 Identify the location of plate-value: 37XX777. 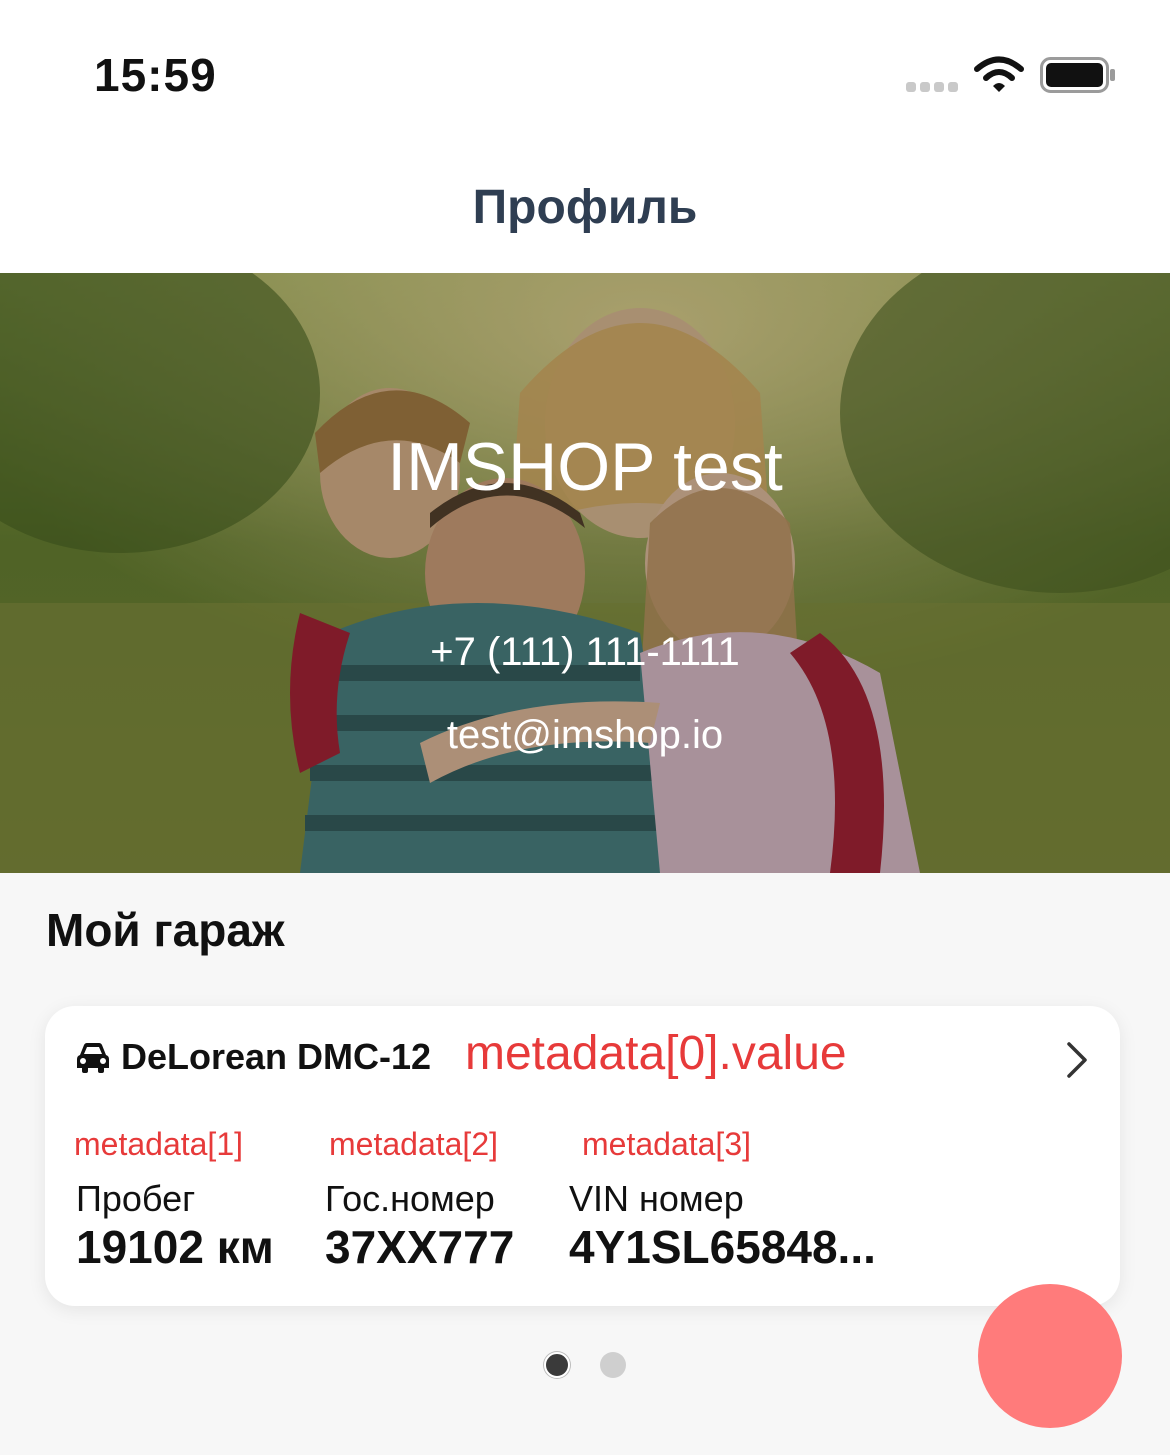
(420, 1247).